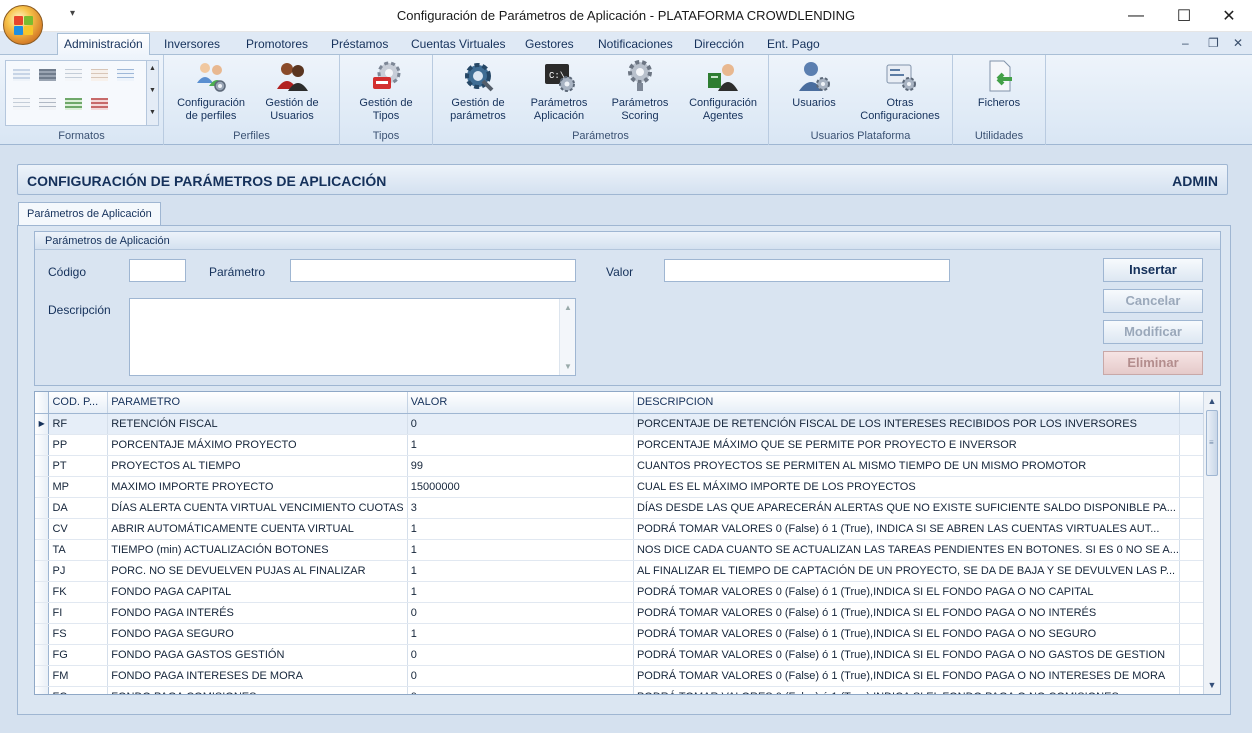 Image resolution: width=1252 pixels, height=733 pixels. Describe the element at coordinates (257, 592) in the screenshot. I see `cell-parametro: FONDO PAGA CAPITAL` at that location.